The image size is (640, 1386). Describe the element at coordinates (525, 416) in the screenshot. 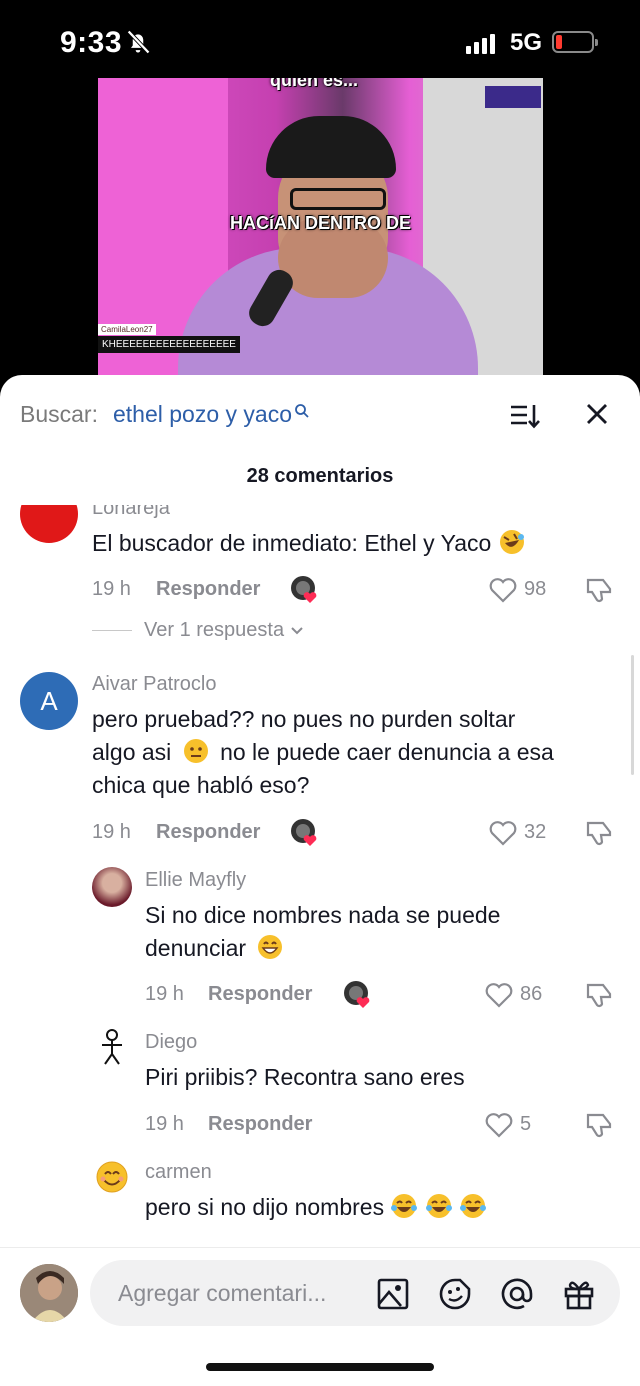

I see `sort-icon` at that location.